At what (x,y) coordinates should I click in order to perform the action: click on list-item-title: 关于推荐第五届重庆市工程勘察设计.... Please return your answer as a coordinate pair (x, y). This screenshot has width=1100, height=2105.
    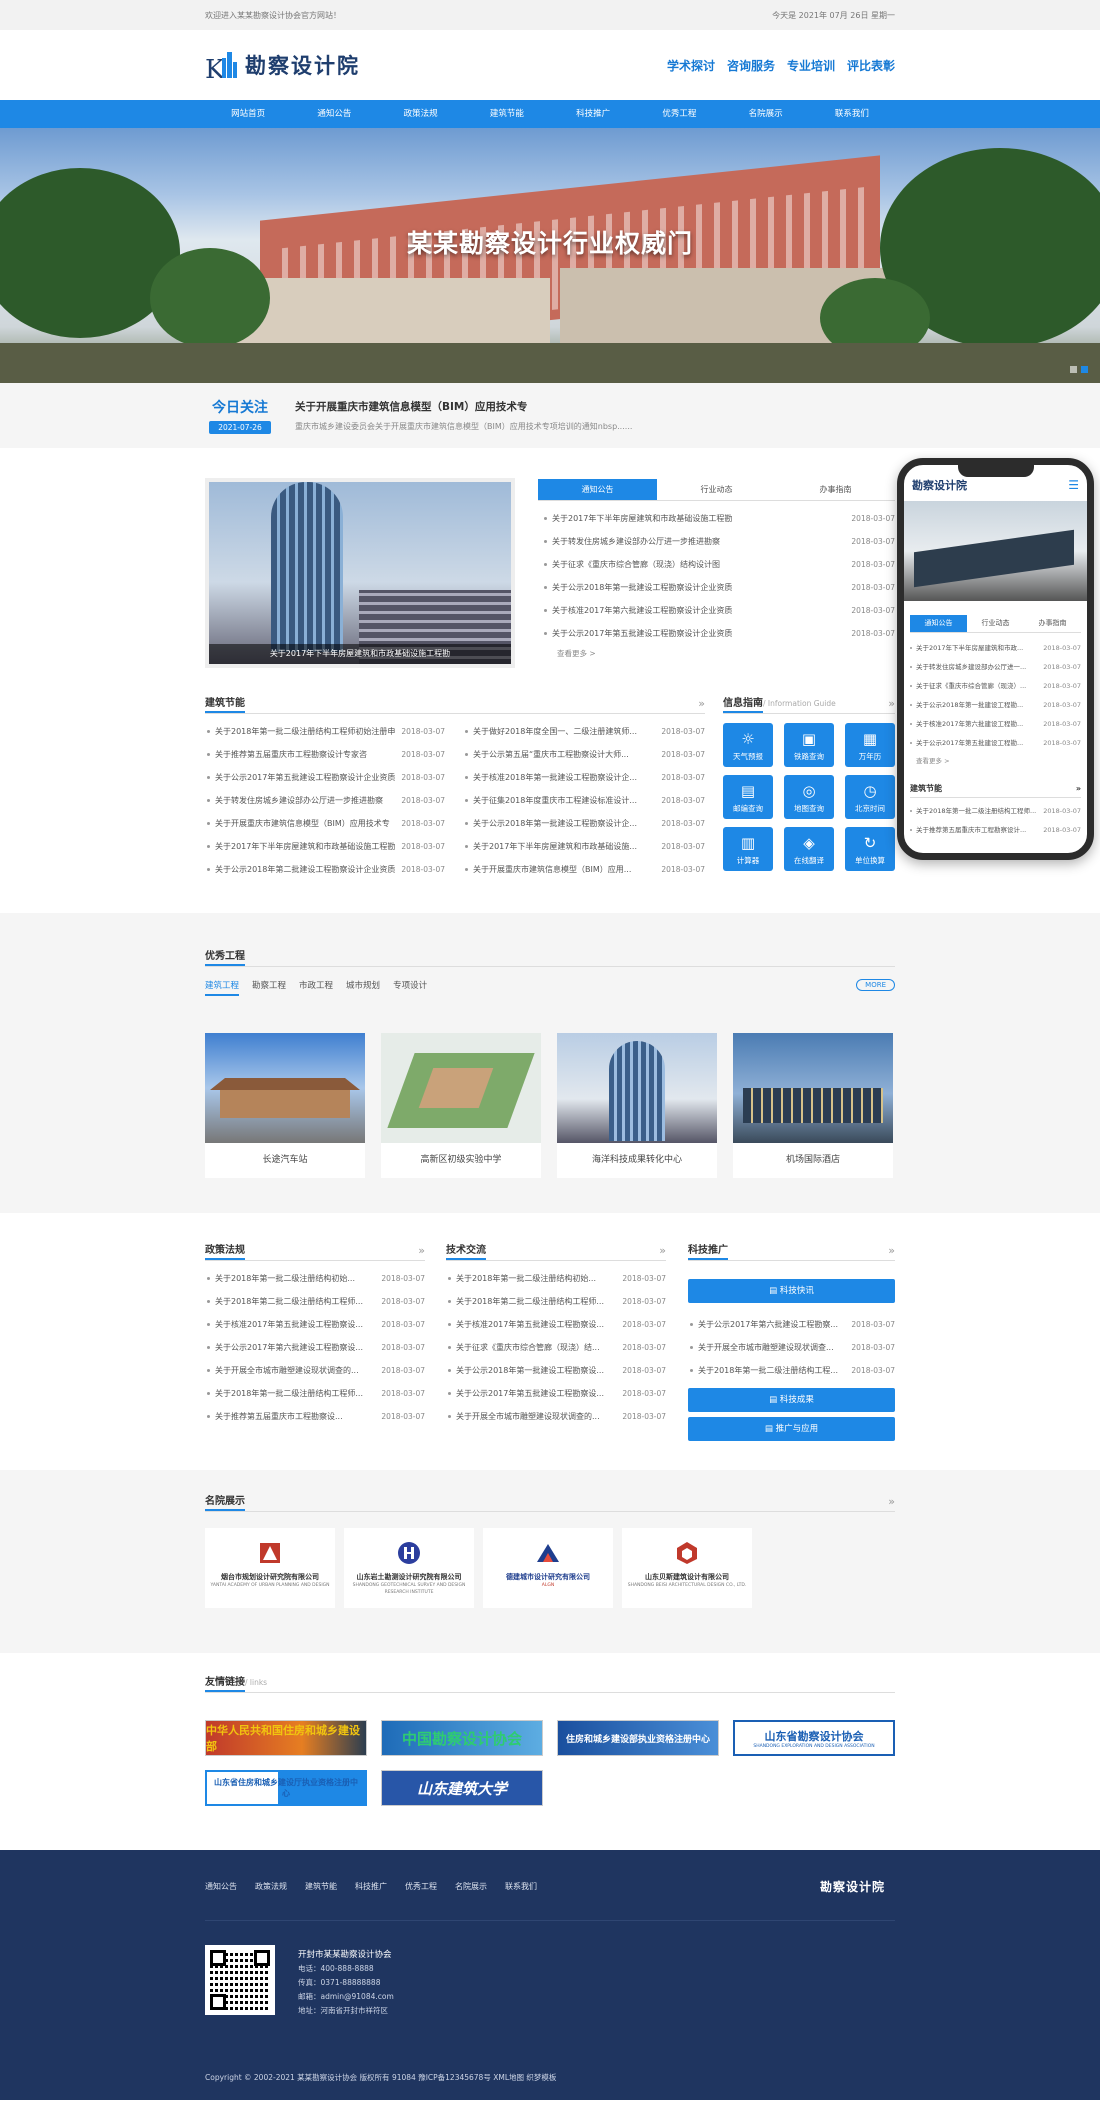
    Looking at the image, I should click on (971, 830).